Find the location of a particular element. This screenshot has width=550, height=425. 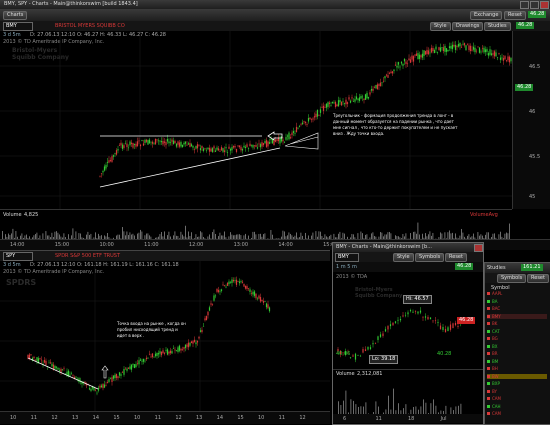

charts-tab: Charts is located at coordinates (15, 15).